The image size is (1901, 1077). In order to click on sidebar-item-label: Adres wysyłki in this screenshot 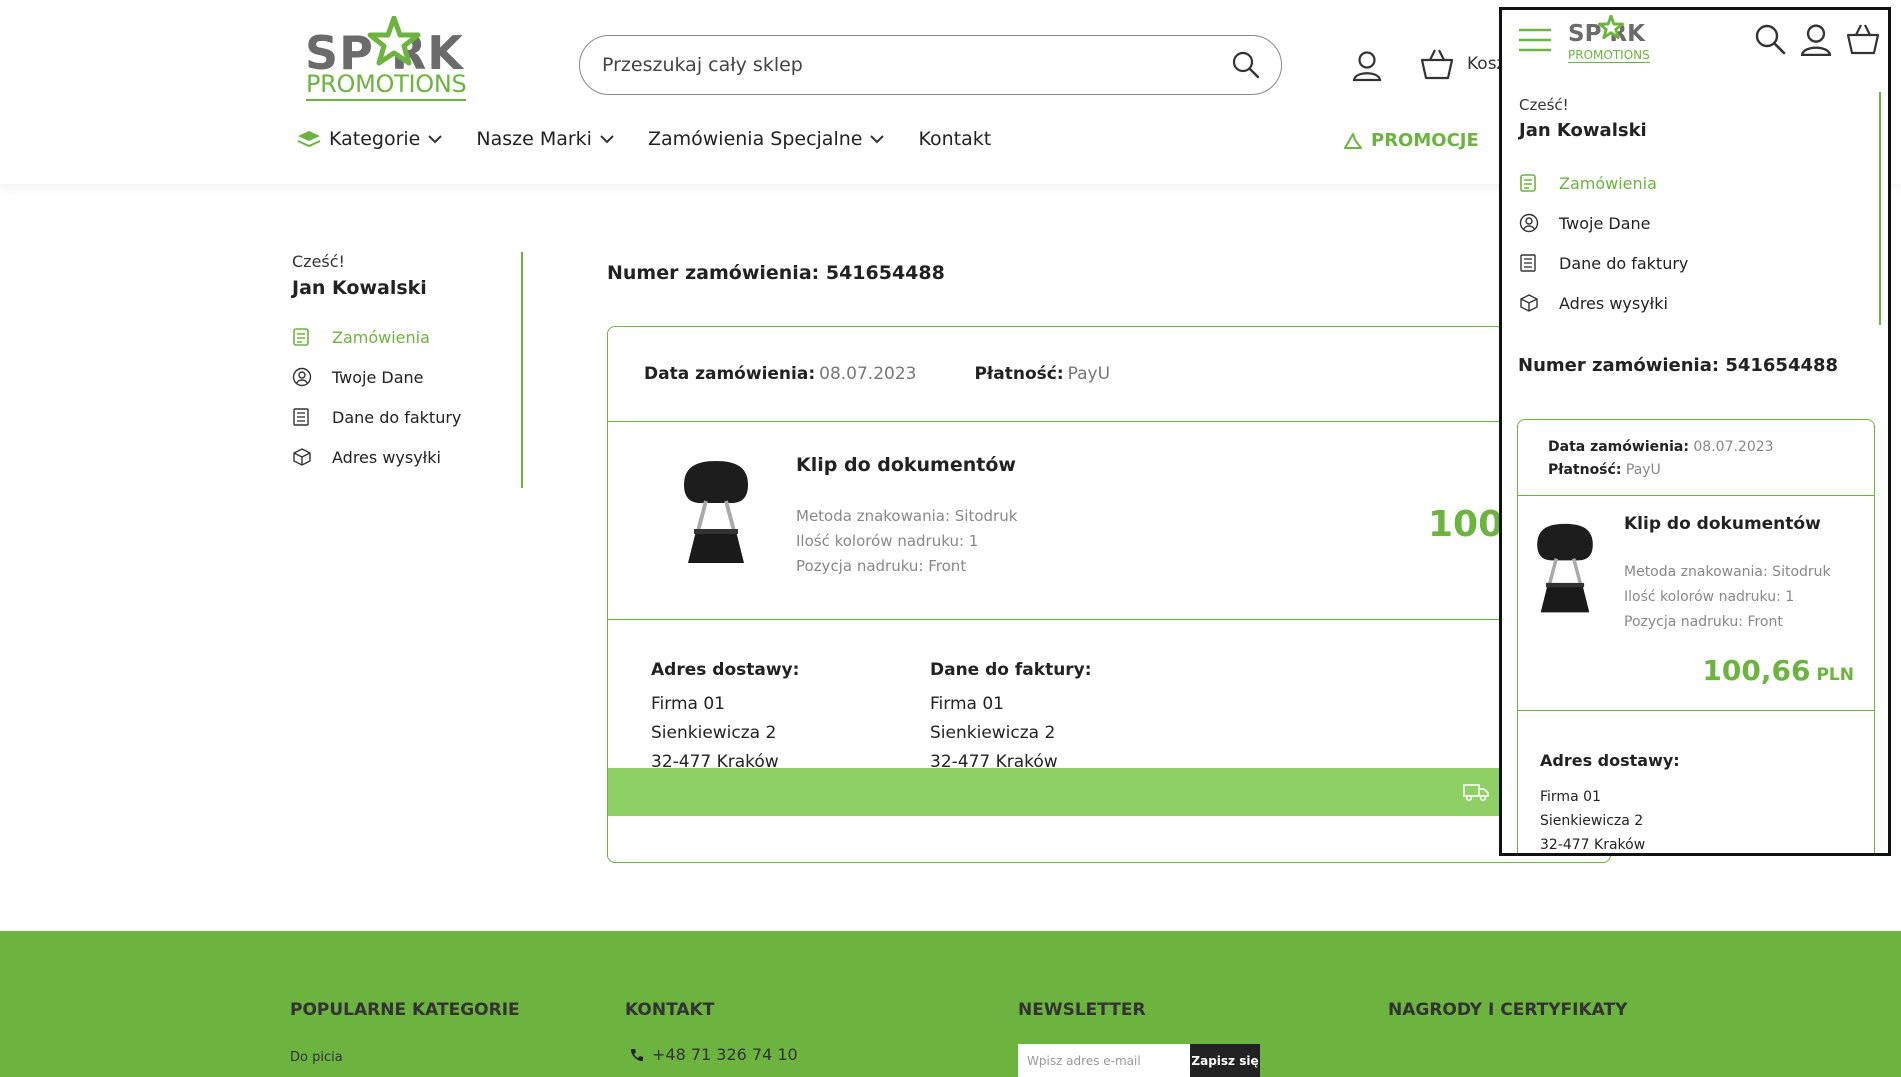, I will do `click(386, 457)`.